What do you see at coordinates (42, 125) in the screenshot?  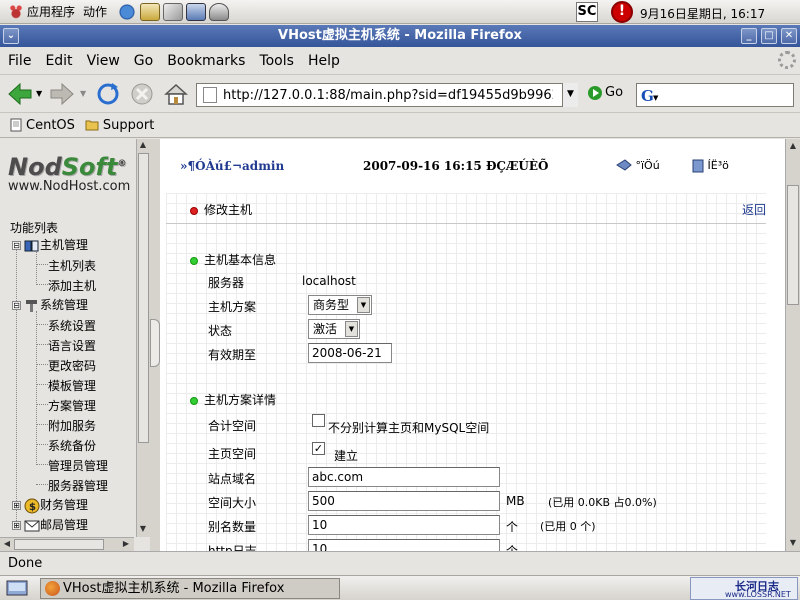 I see `bookmark-centos: CentOS` at bounding box center [42, 125].